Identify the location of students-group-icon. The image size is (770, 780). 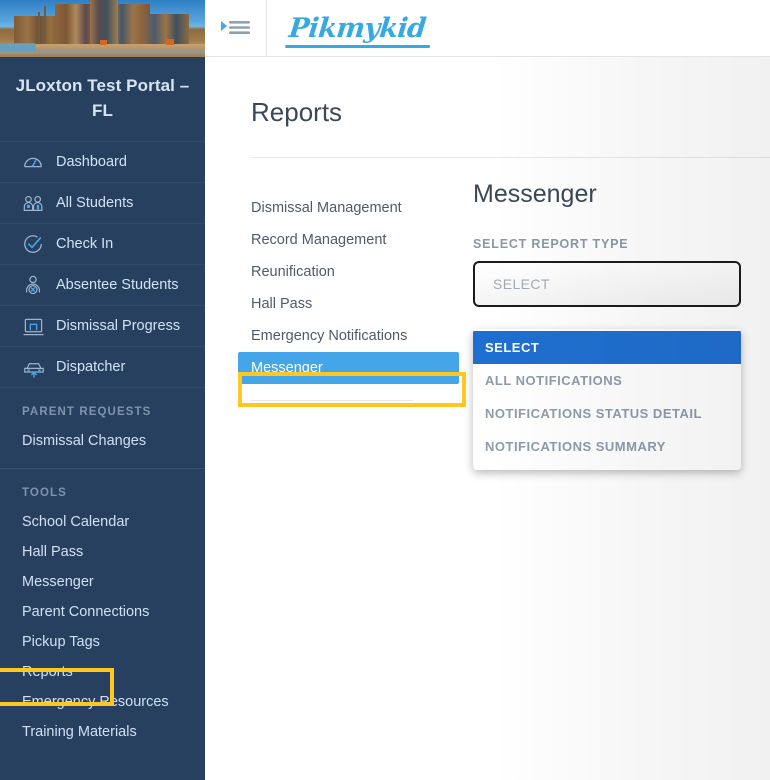
(39, 203).